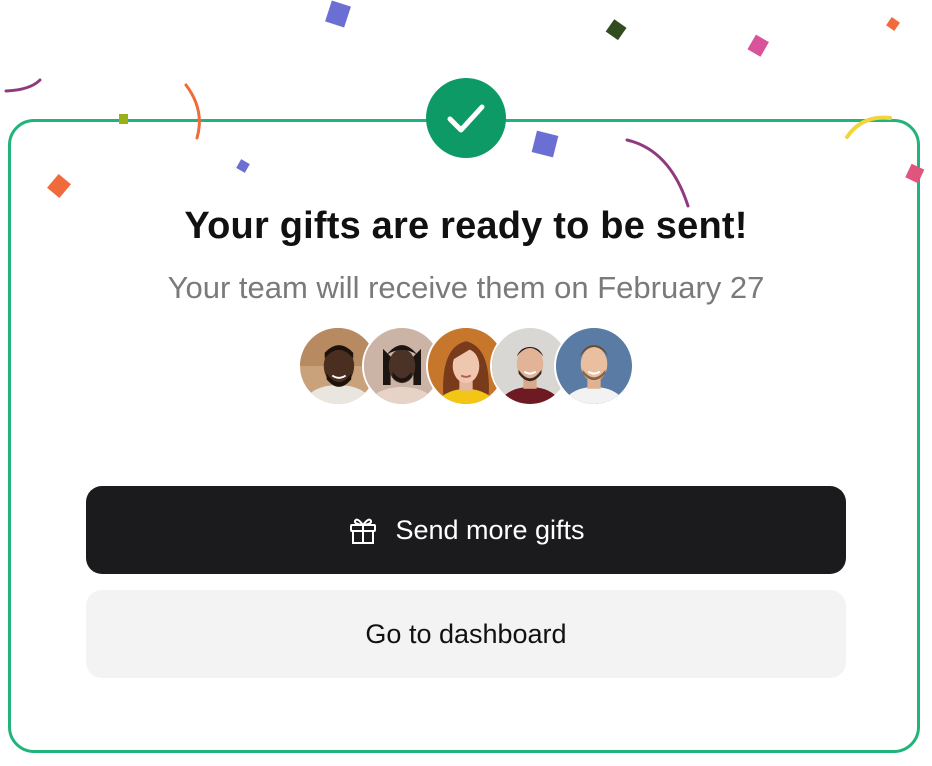 The image size is (932, 766). I want to click on success-badge, so click(466, 118).